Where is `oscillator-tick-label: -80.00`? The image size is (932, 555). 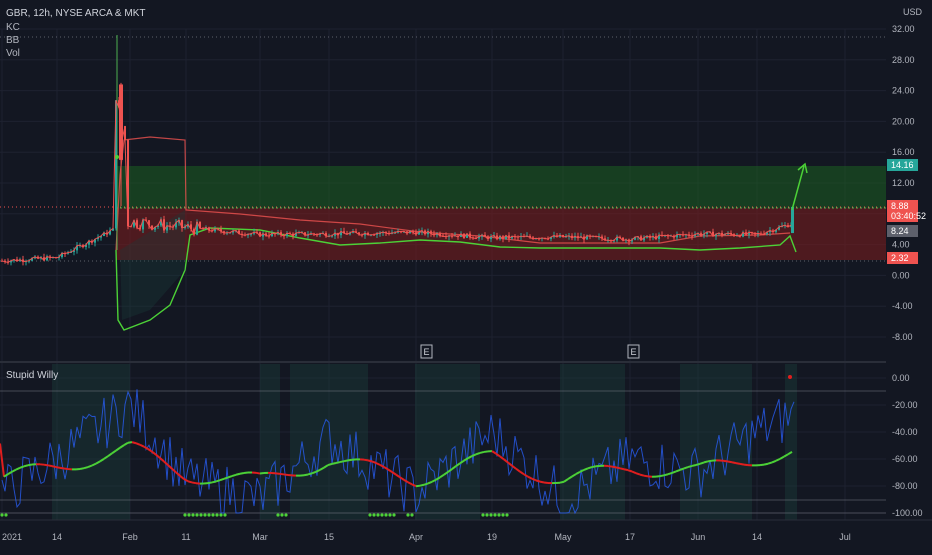 oscillator-tick-label: -80.00 is located at coordinates (905, 486).